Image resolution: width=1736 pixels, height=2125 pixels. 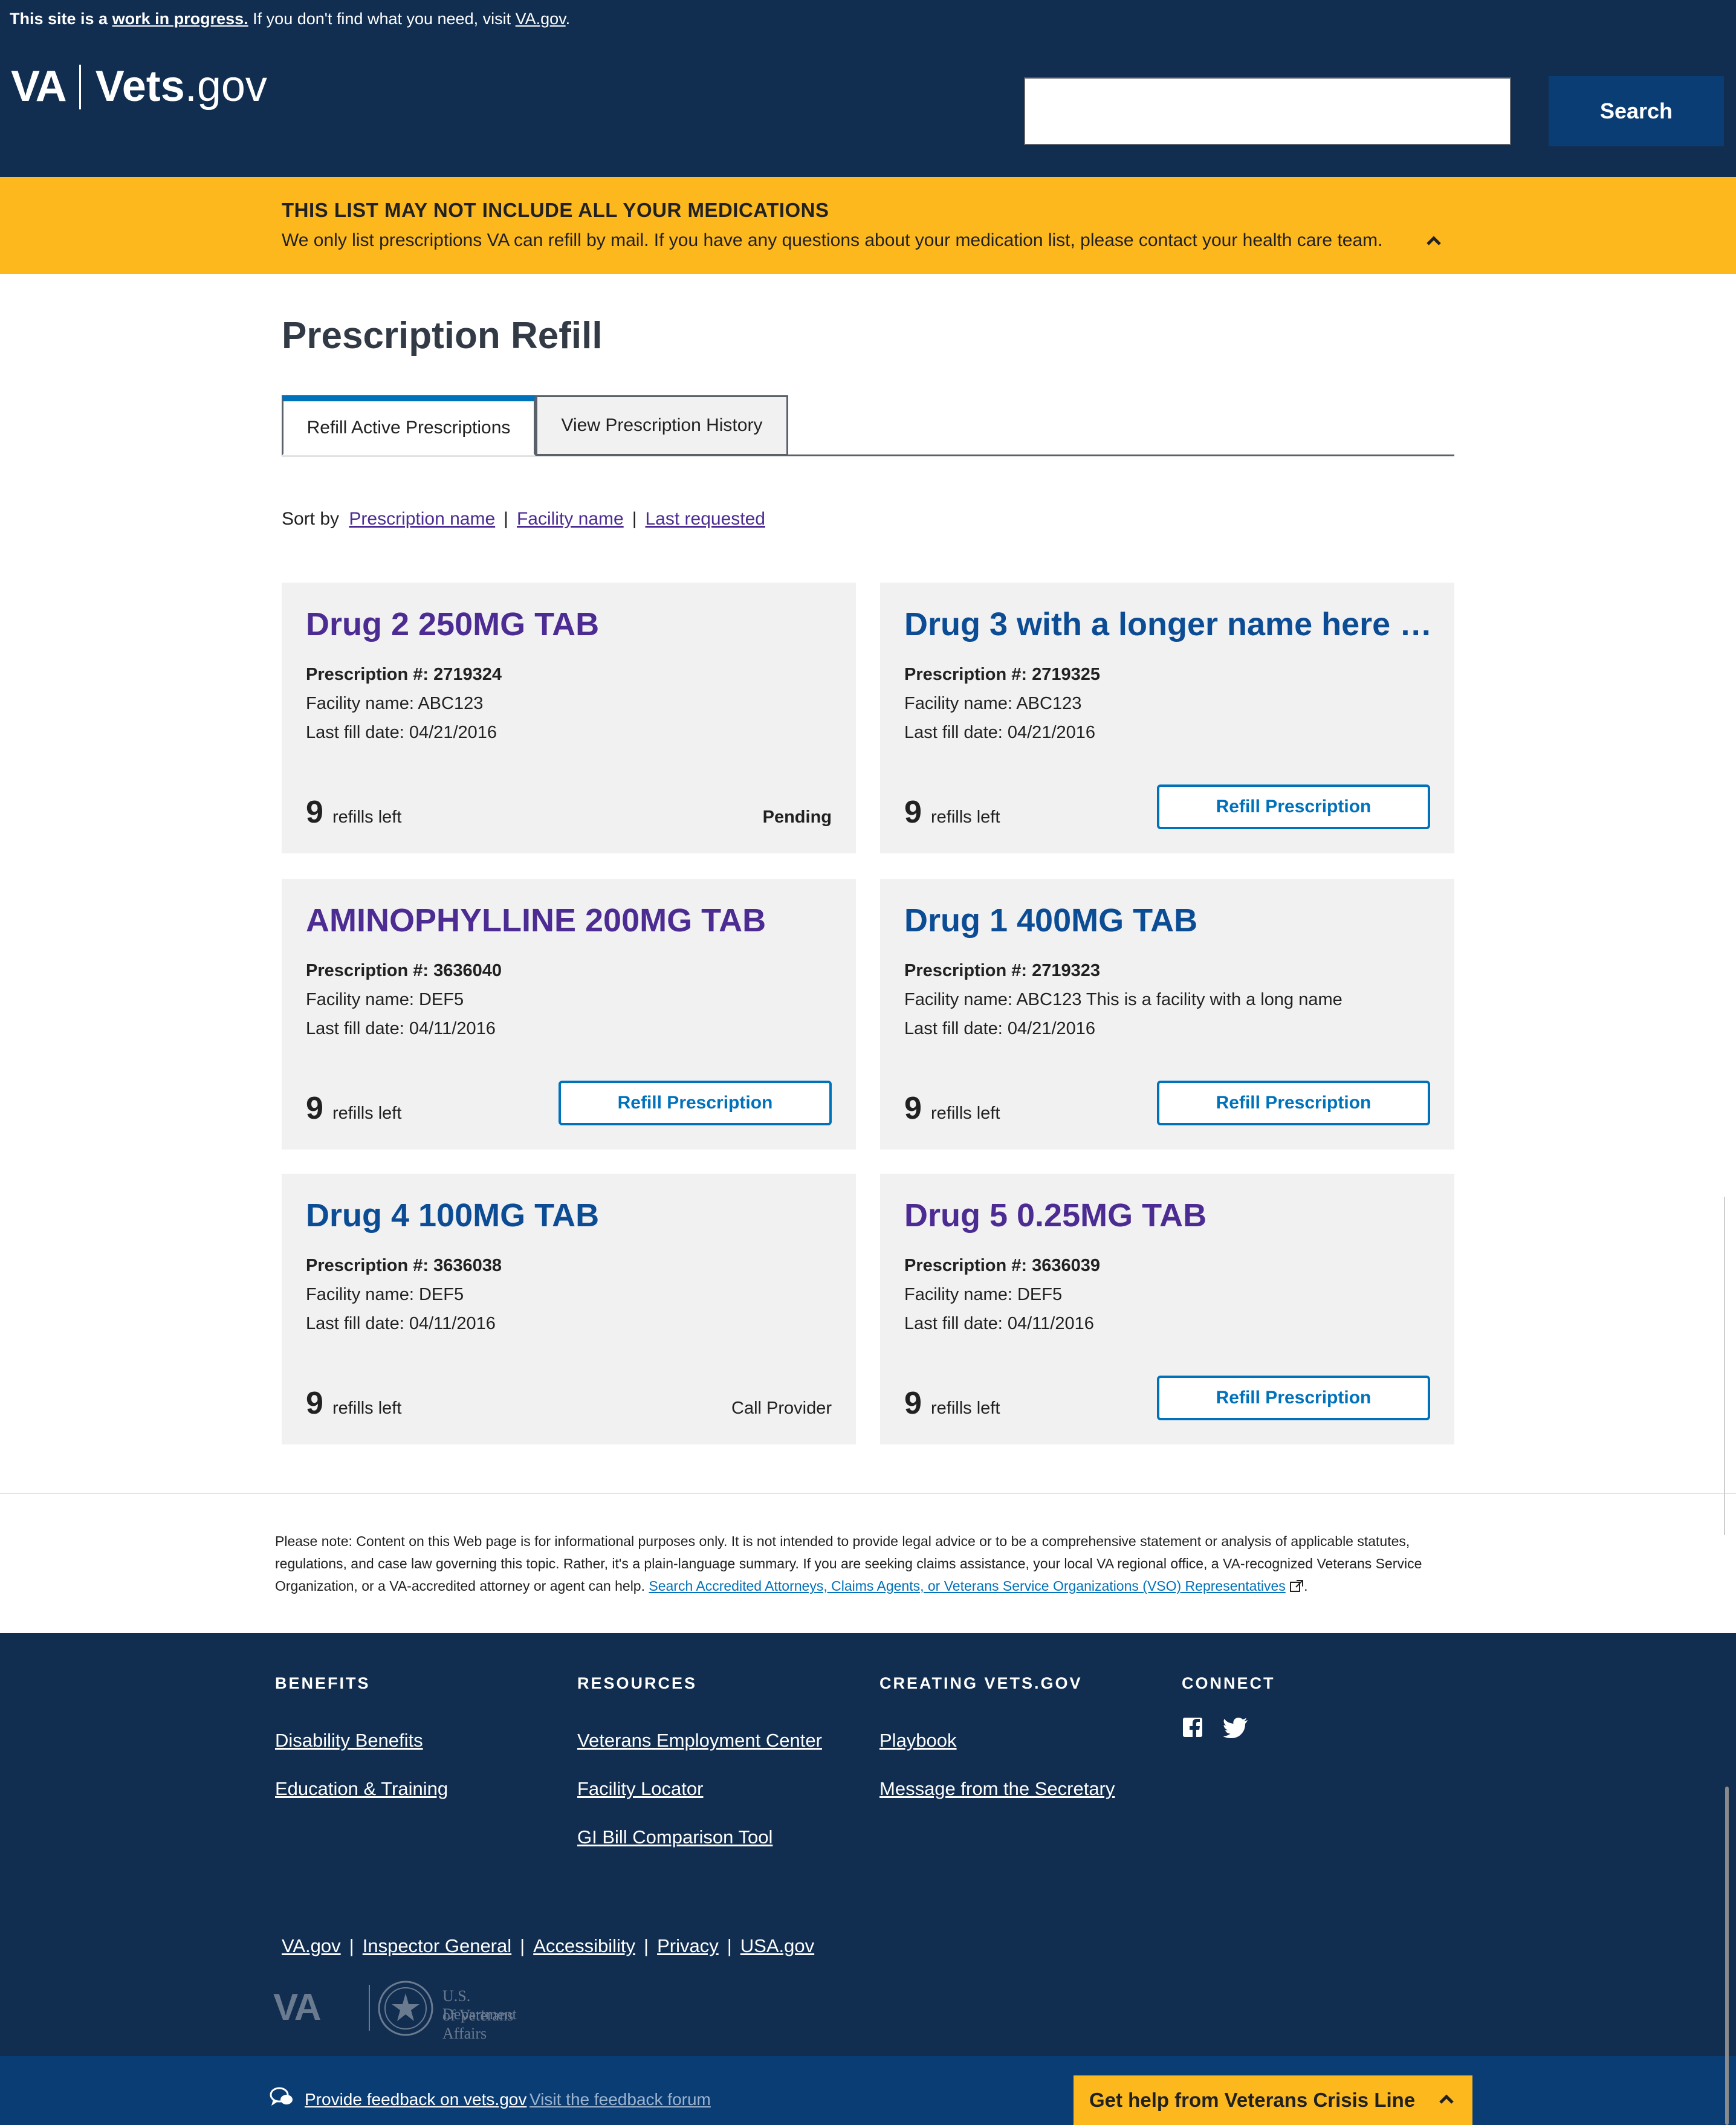 I want to click on dept-line-2: of Veterans Affairs, so click(x=478, y=2024).